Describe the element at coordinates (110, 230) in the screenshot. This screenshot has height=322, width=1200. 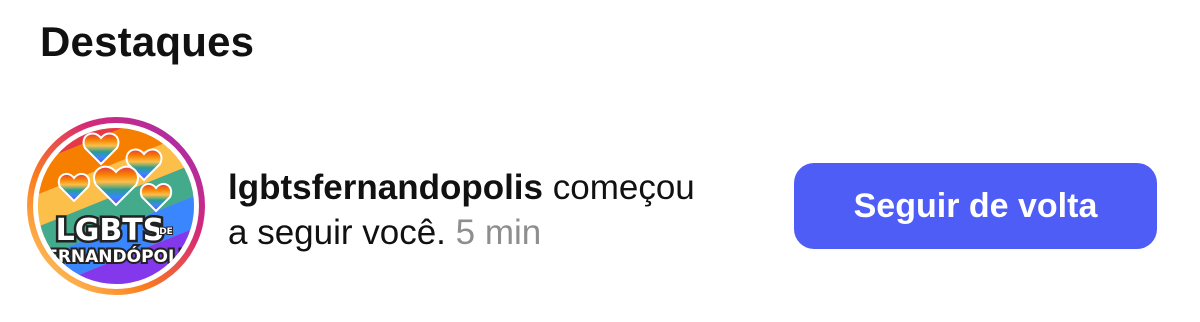
I see `svg-text: LGBTS` at that location.